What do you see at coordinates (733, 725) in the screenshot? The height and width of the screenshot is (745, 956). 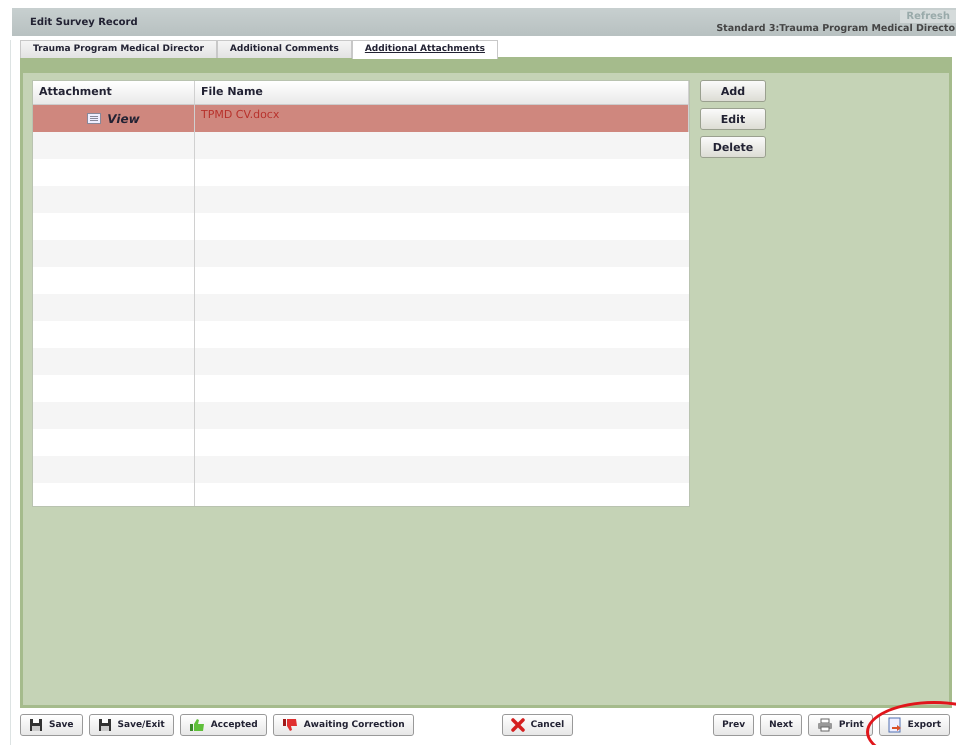 I see `toolbar-button: Prev` at bounding box center [733, 725].